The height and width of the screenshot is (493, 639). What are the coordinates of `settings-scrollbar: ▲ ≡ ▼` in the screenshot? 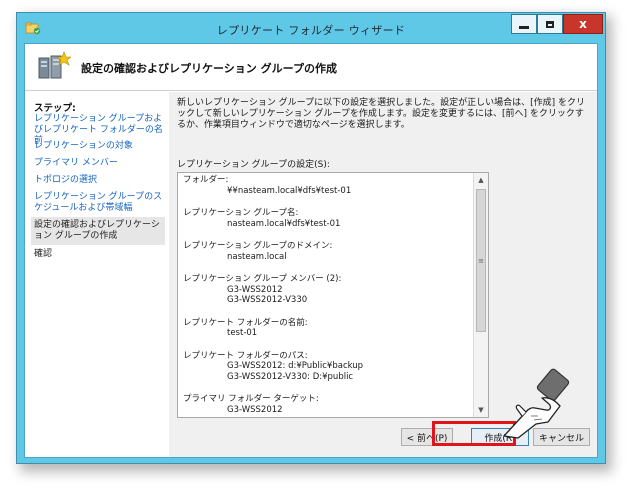 It's located at (480, 295).